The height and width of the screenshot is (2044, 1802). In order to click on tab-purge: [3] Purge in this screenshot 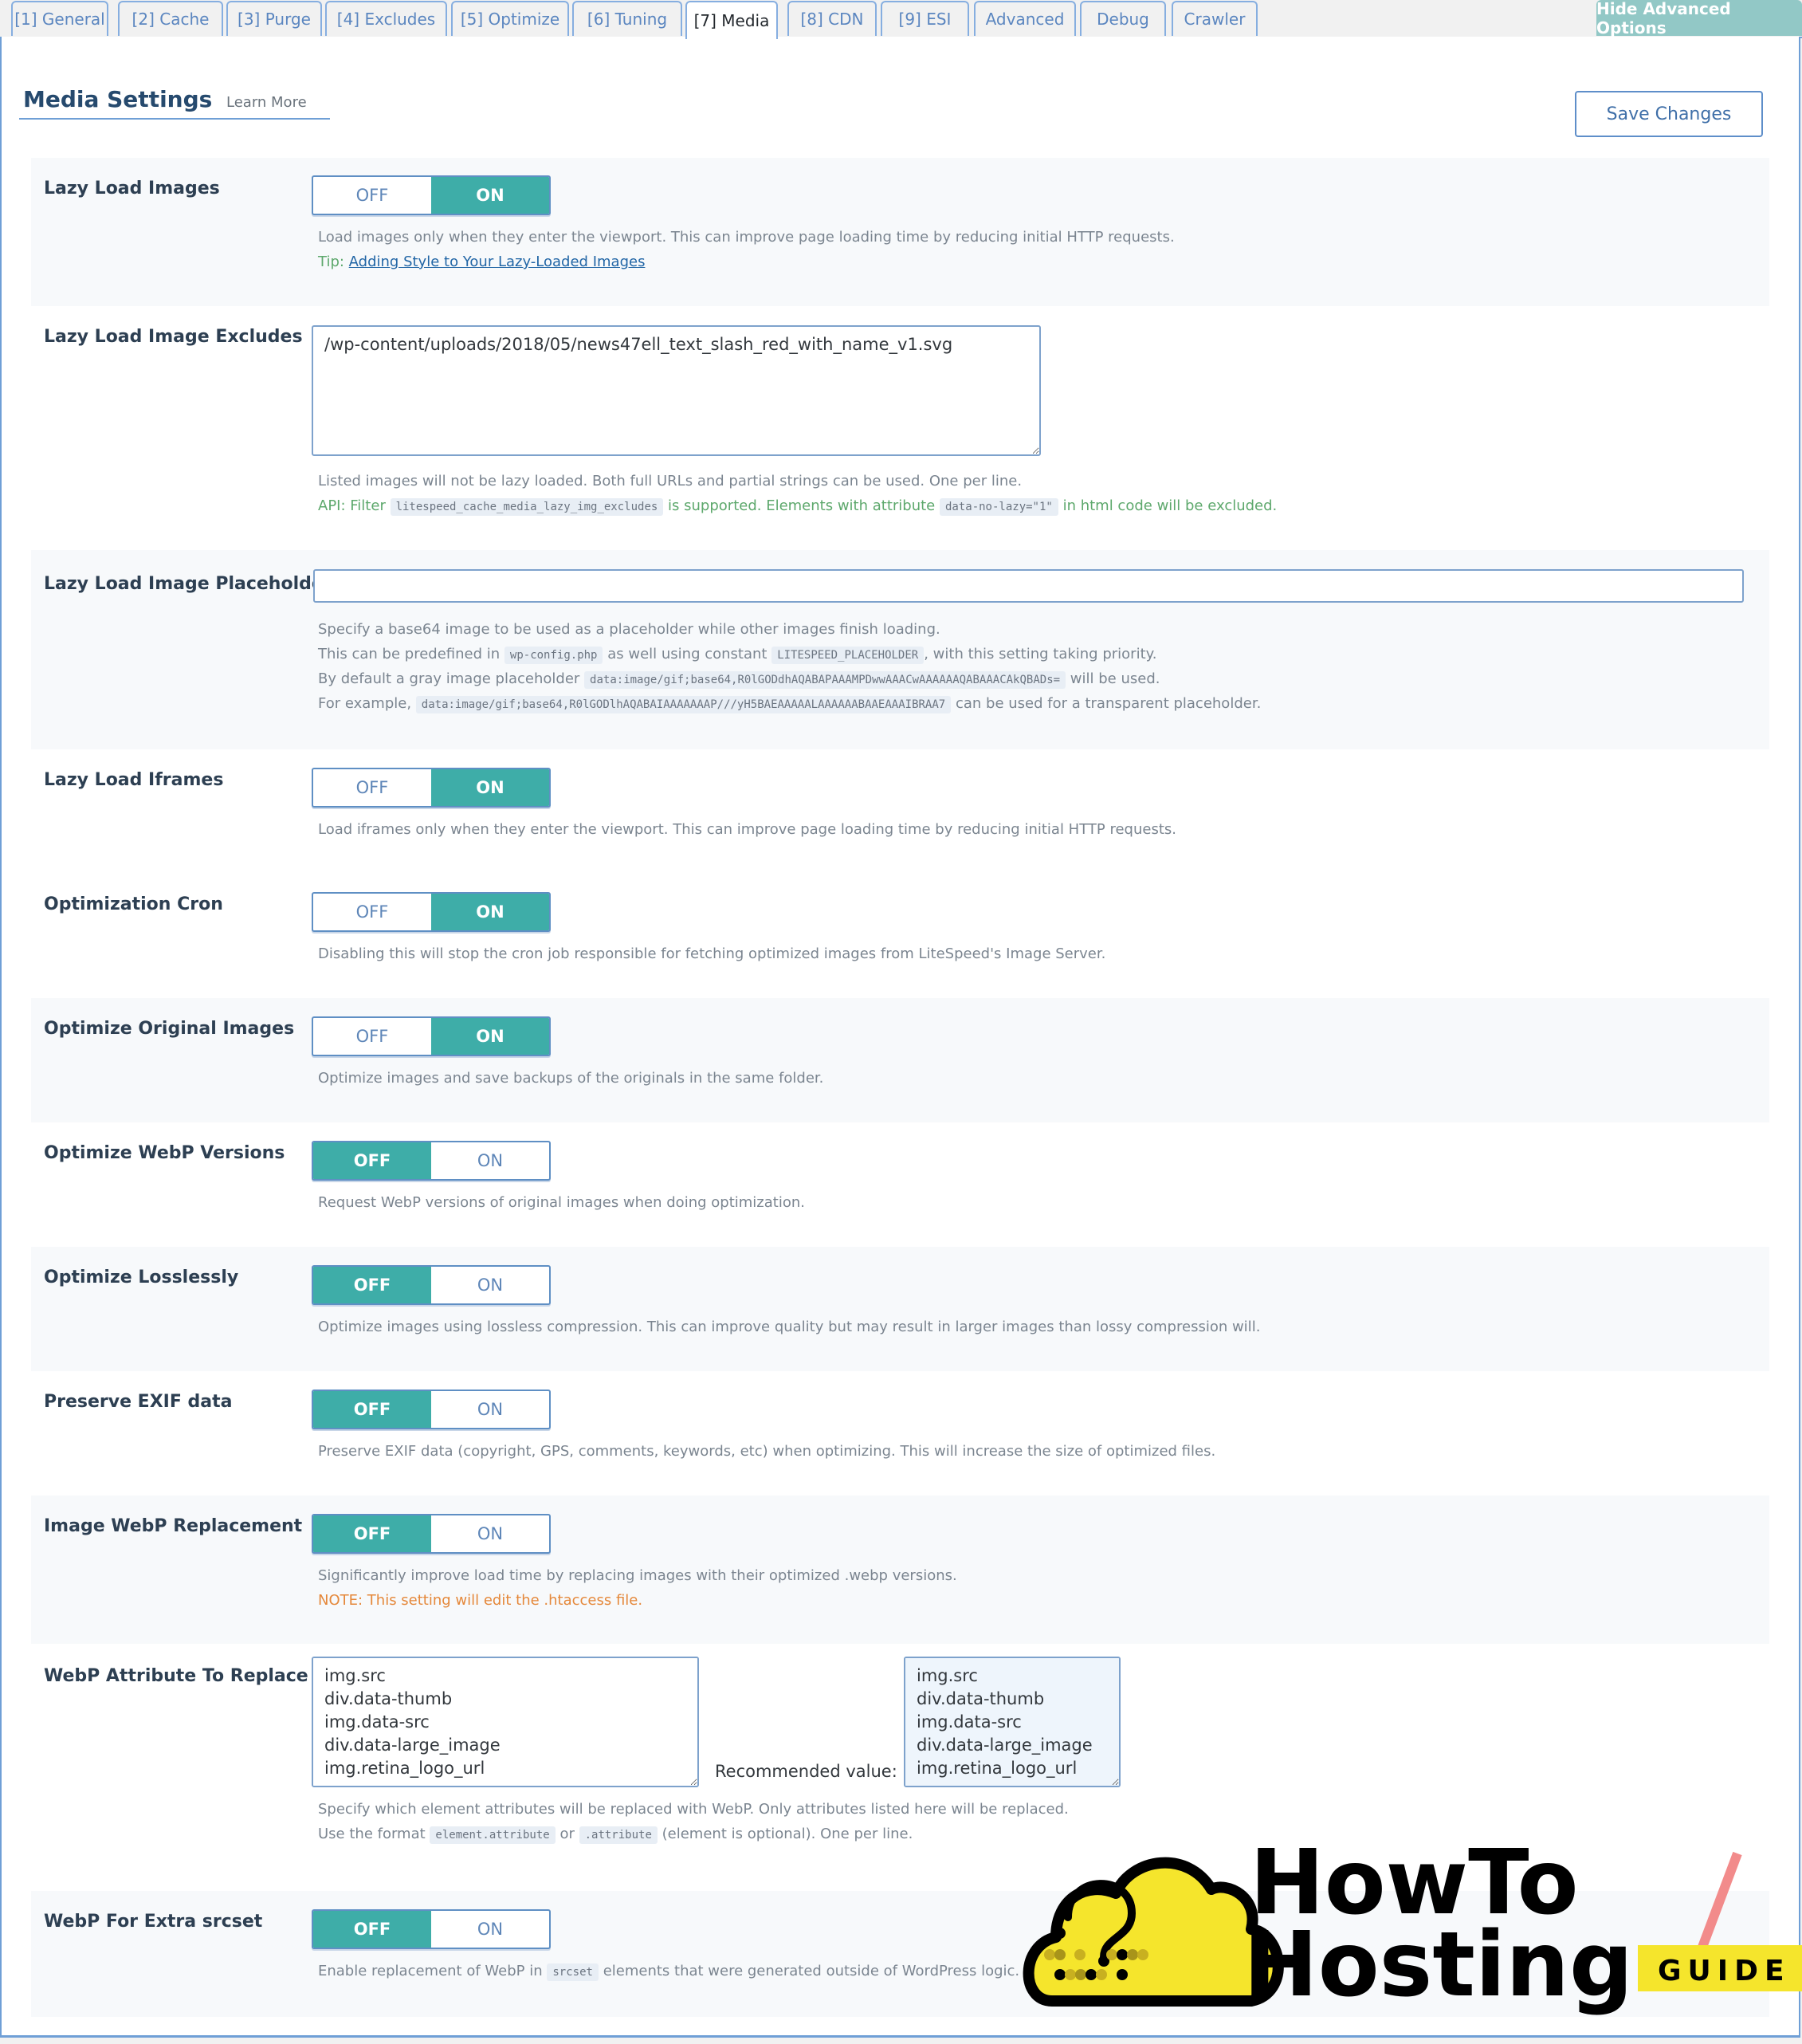, I will do `click(274, 18)`.